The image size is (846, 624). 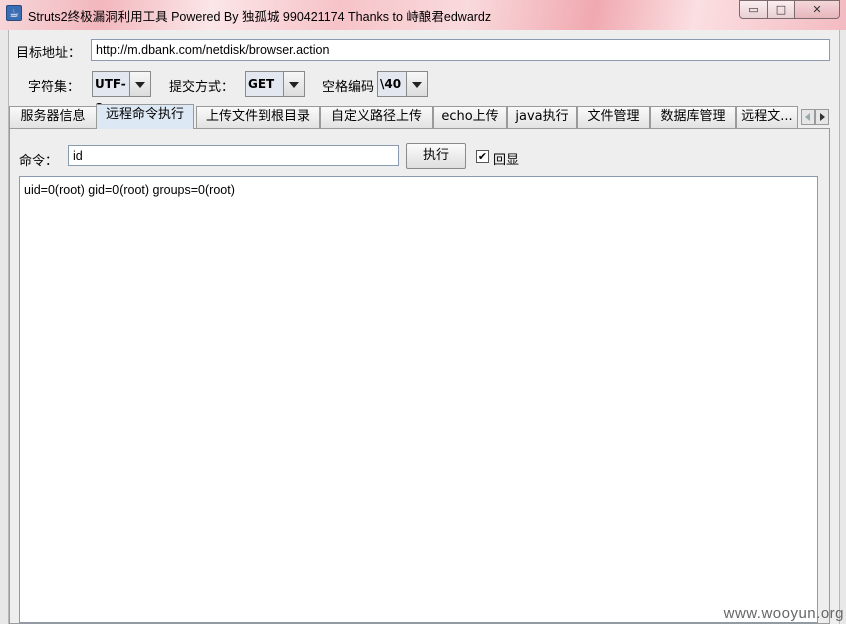 What do you see at coordinates (233, 155) in the screenshot?
I see `command-input: id` at bounding box center [233, 155].